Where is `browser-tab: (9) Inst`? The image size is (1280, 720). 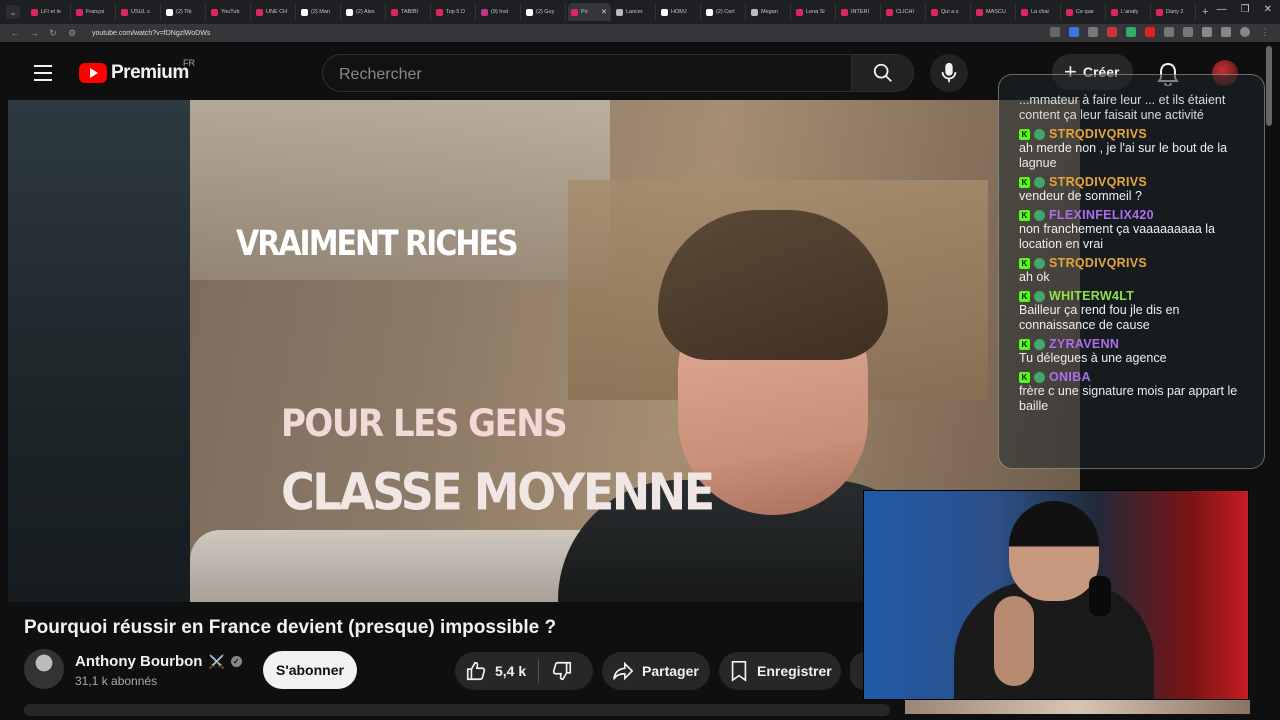 browser-tab: (9) Inst is located at coordinates (499, 12).